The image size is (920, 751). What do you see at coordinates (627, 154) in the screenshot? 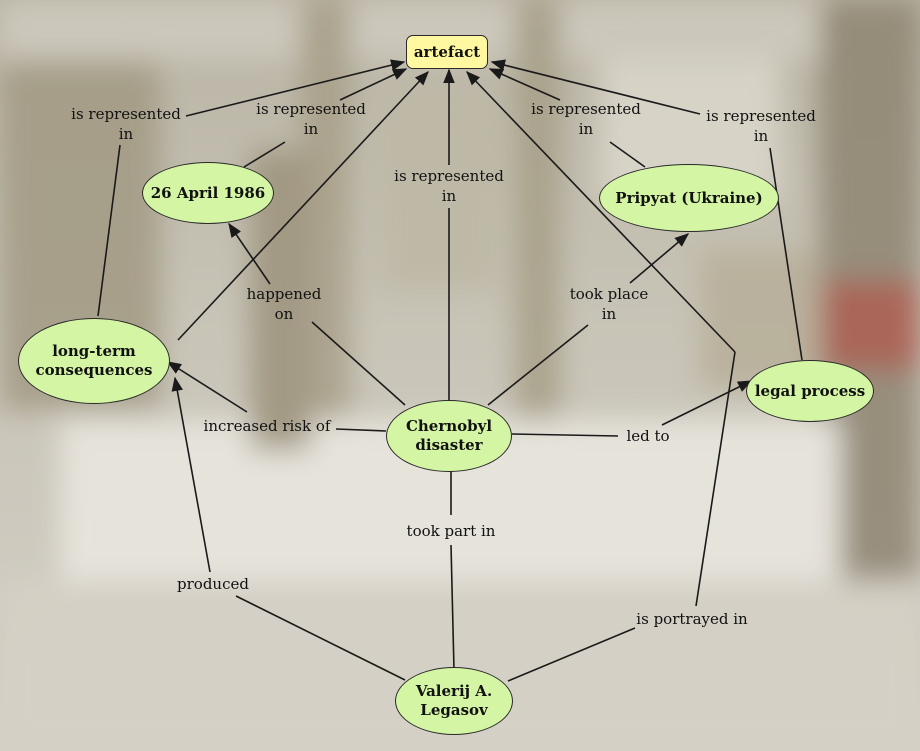
I see `edge-pripyat-to-label` at bounding box center [627, 154].